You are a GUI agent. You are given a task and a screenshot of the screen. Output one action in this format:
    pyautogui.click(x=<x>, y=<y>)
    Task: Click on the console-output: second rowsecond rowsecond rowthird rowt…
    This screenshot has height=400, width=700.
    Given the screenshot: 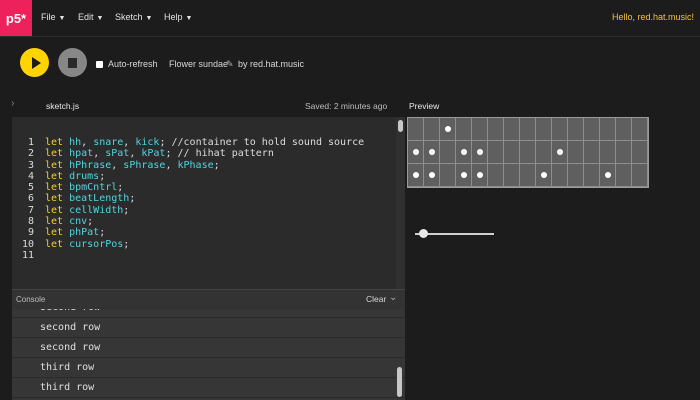 What is the action you would take?
    pyautogui.click(x=208, y=354)
    